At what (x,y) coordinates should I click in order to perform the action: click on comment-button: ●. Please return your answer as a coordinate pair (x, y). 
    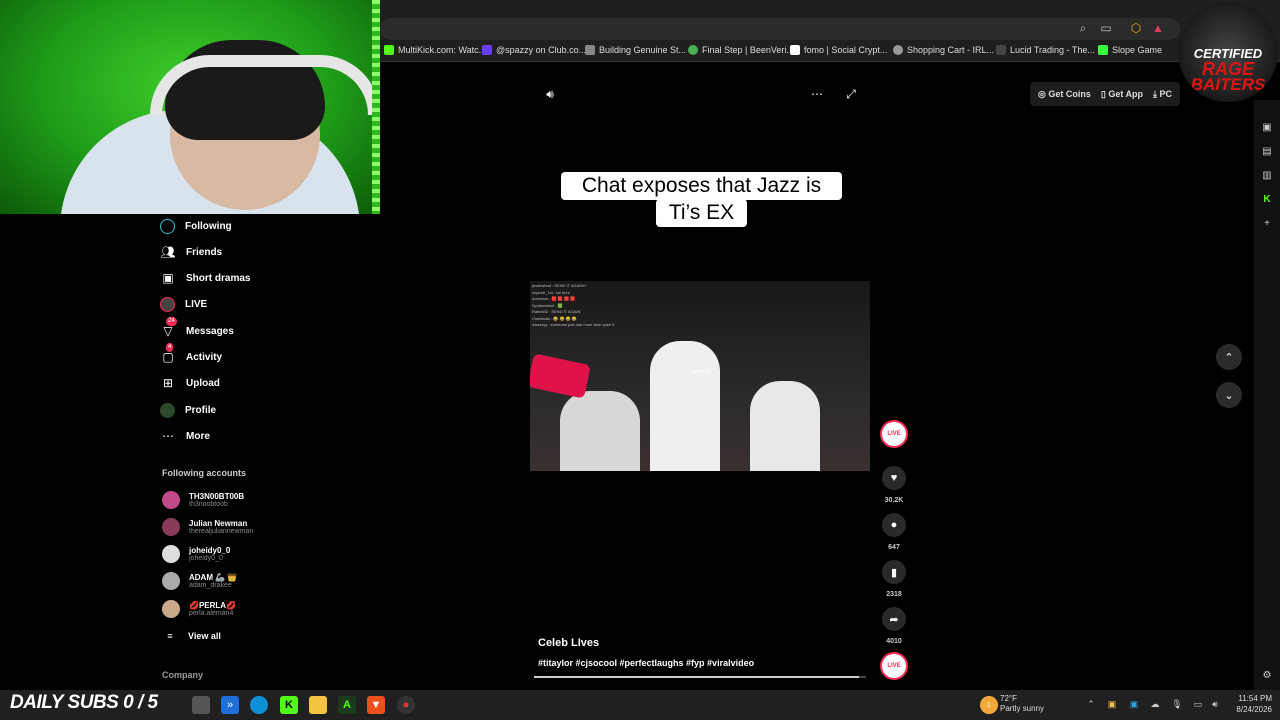
    Looking at the image, I should click on (894, 525).